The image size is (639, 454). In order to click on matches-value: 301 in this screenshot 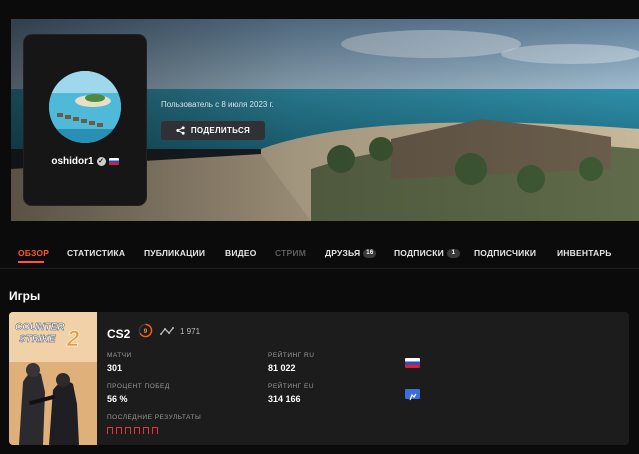, I will do `click(115, 368)`.